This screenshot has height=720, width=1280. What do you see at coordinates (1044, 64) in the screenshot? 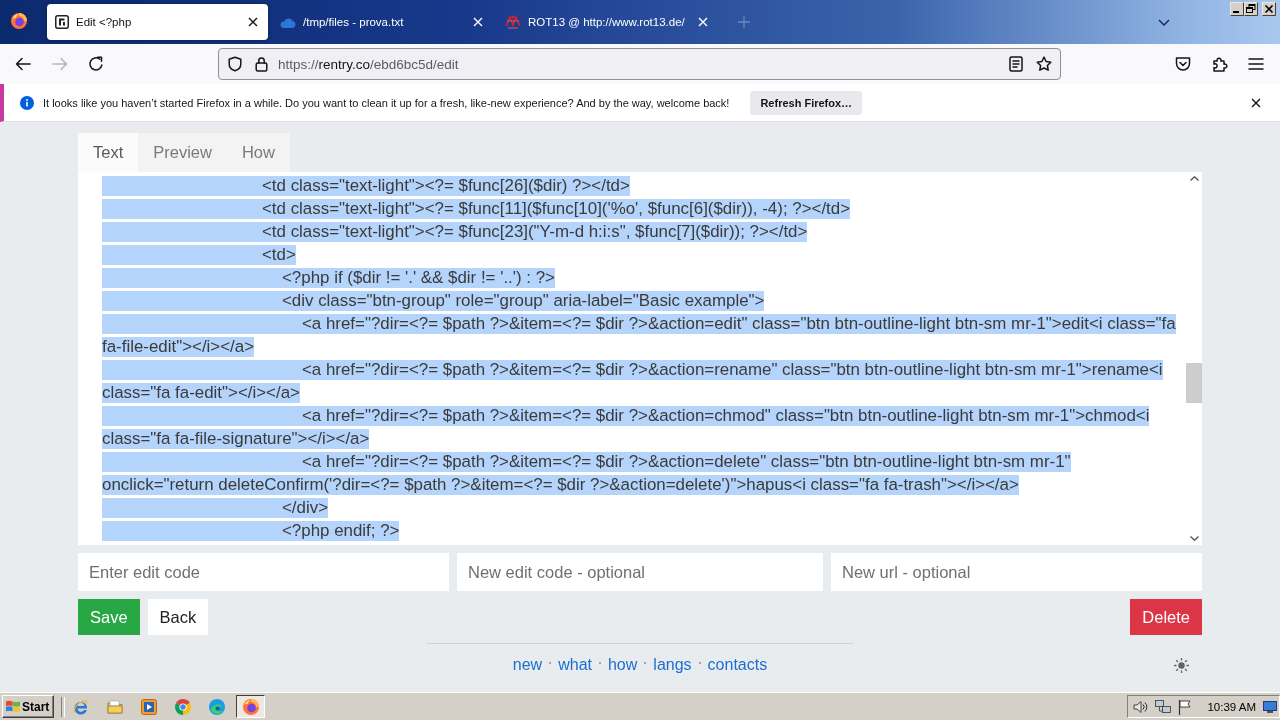
I see `star-icon` at bounding box center [1044, 64].